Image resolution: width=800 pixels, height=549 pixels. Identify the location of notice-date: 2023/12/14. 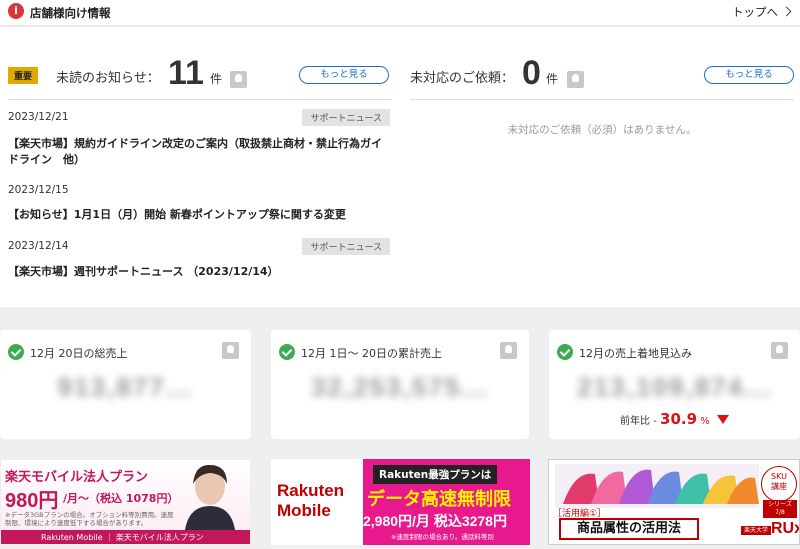
(38, 246).